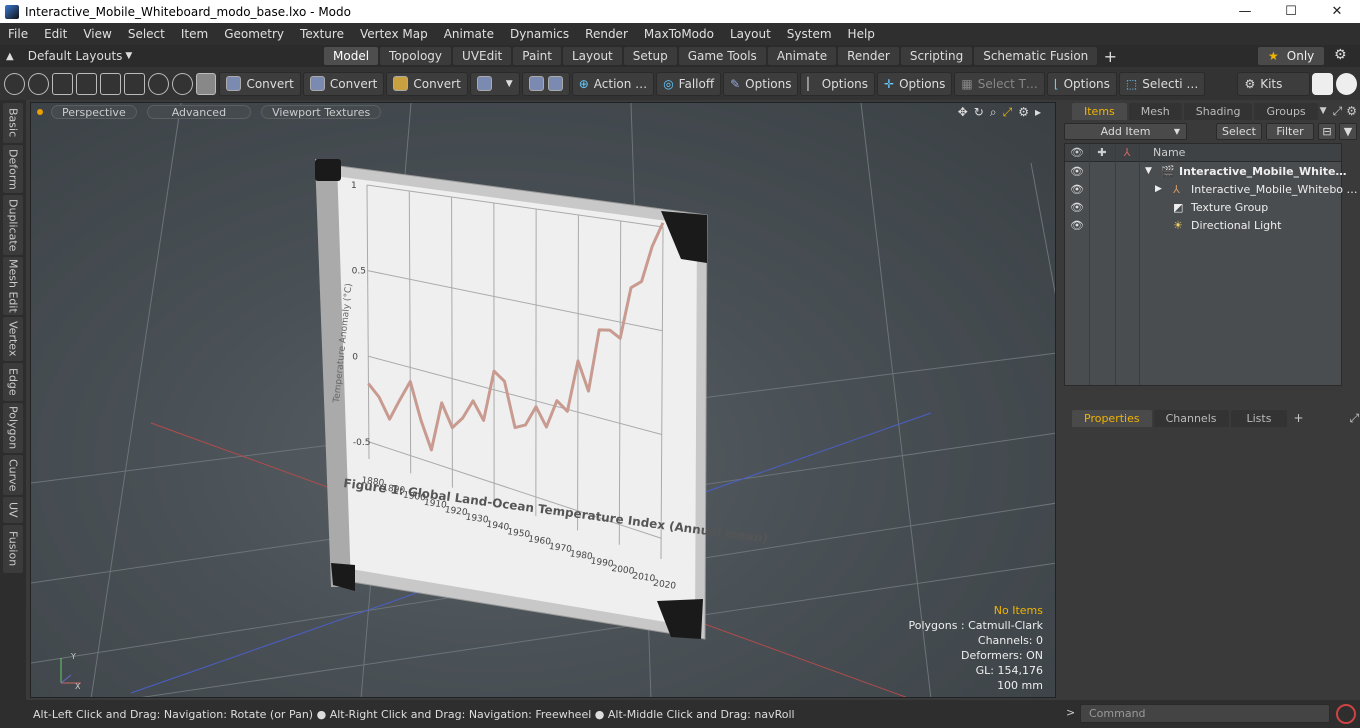  What do you see at coordinates (254, 34) in the screenshot?
I see `menu-geometry: Geometry` at bounding box center [254, 34].